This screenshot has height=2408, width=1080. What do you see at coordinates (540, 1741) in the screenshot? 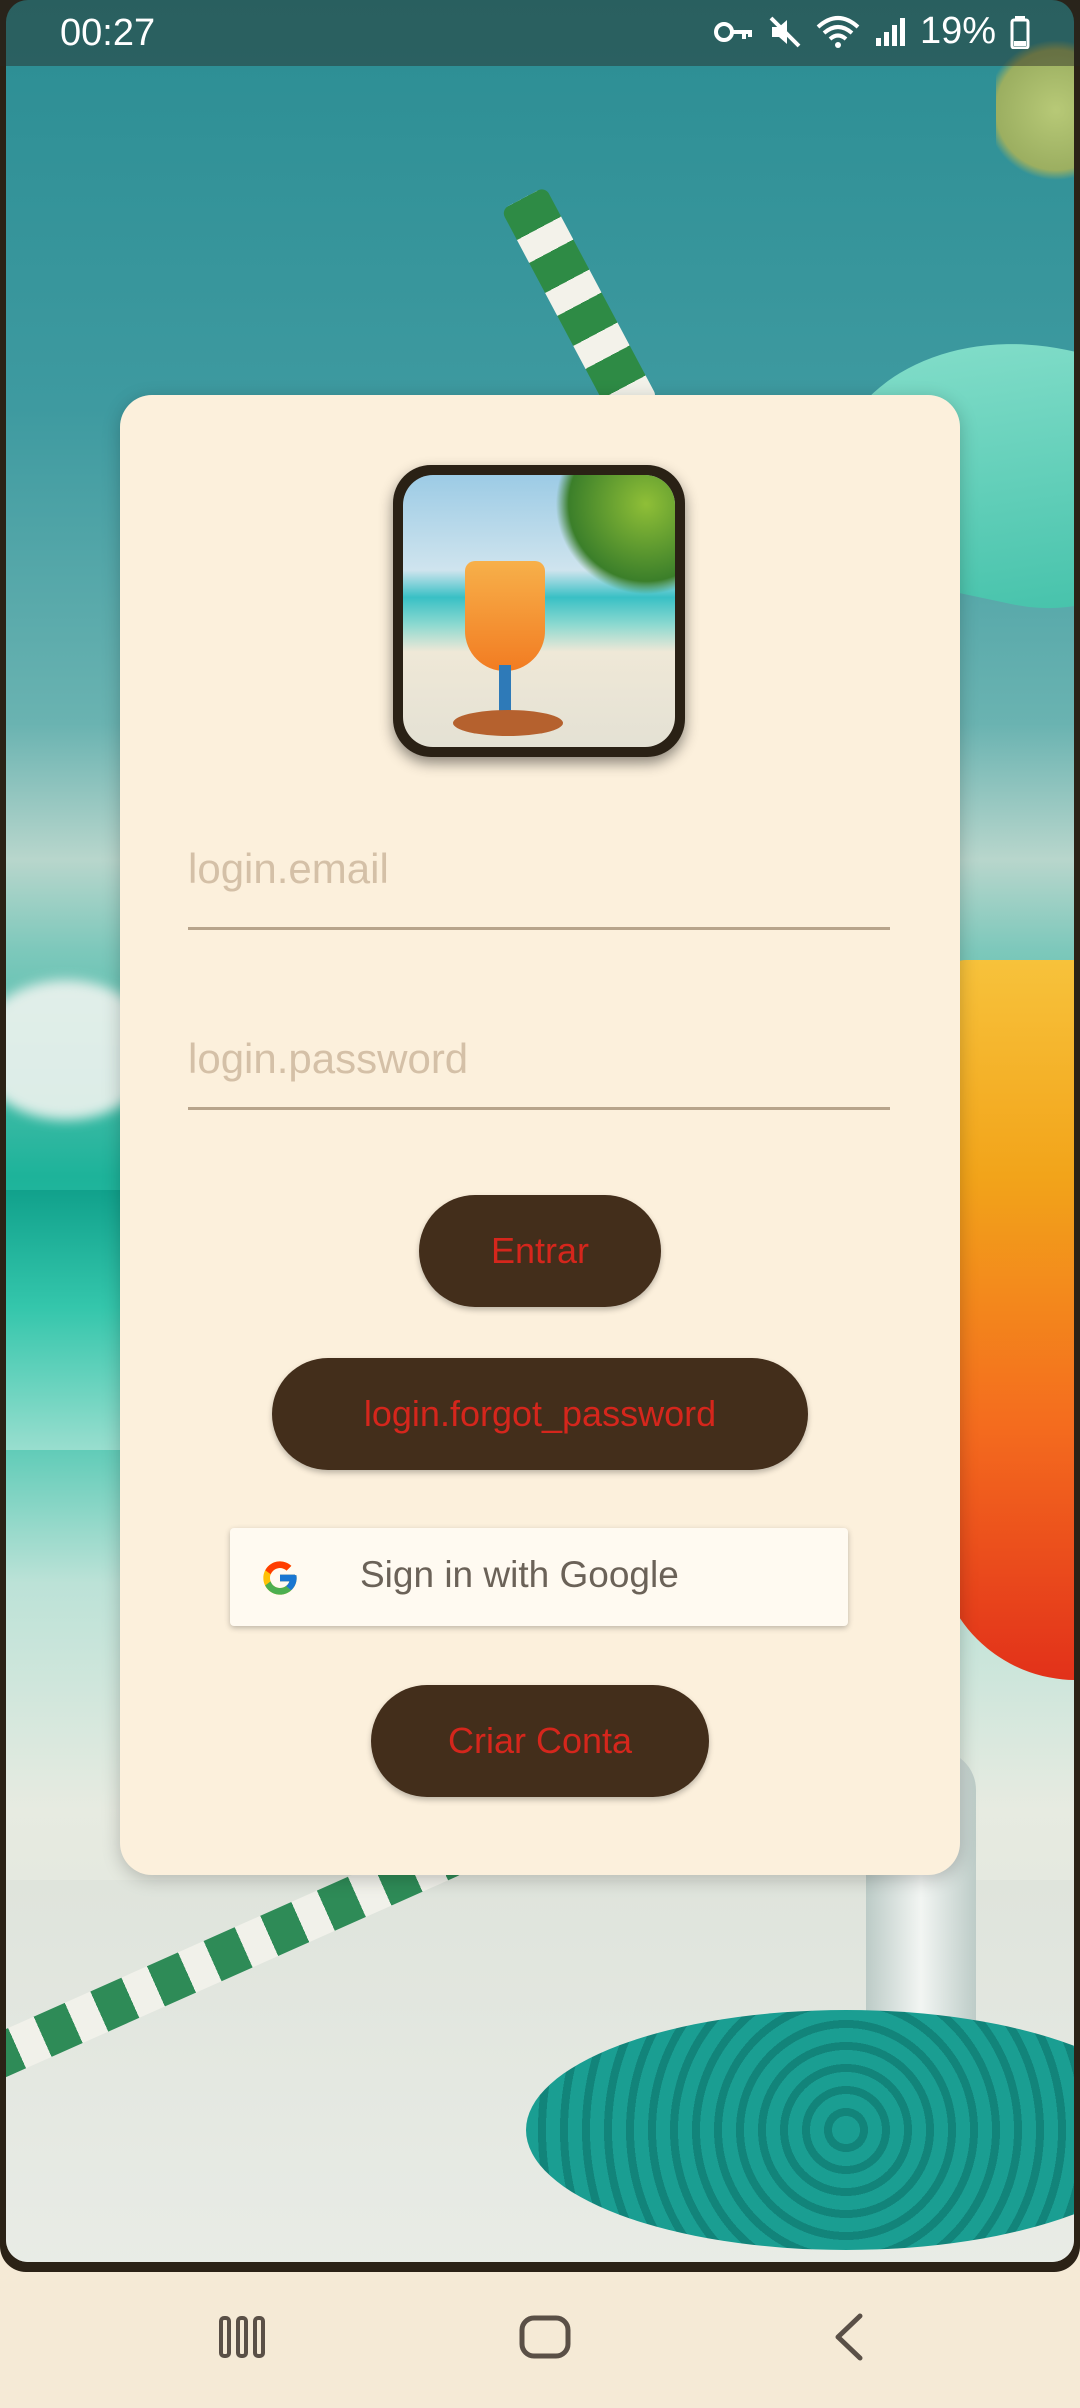
I see `create-account-button: Criar Conta` at bounding box center [540, 1741].